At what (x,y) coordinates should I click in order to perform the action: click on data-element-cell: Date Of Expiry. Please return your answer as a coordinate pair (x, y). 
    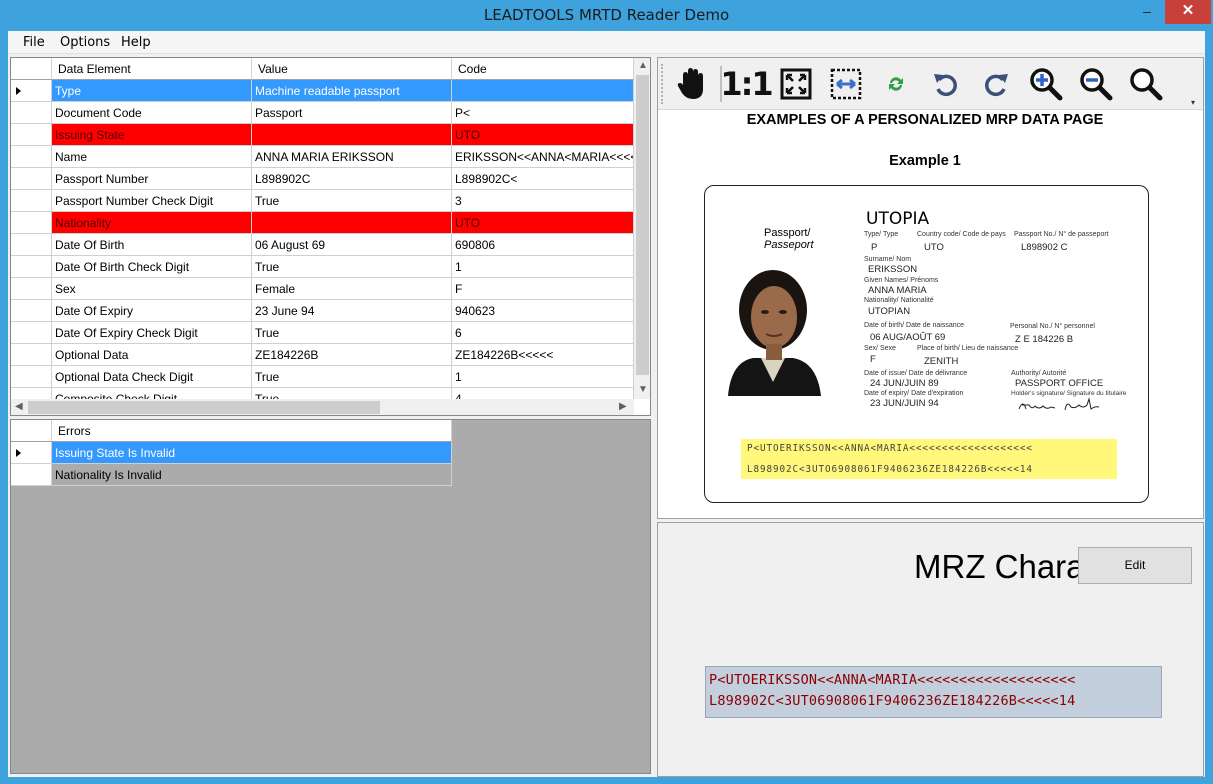
    Looking at the image, I should click on (152, 311).